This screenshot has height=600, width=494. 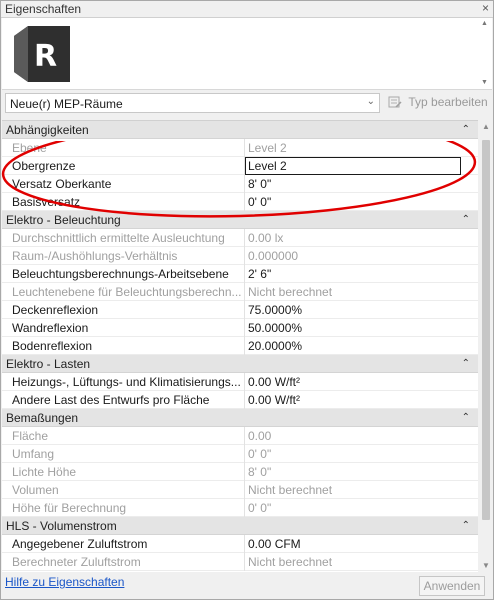 I want to click on property-name: Obergrenze, so click(x=44, y=166).